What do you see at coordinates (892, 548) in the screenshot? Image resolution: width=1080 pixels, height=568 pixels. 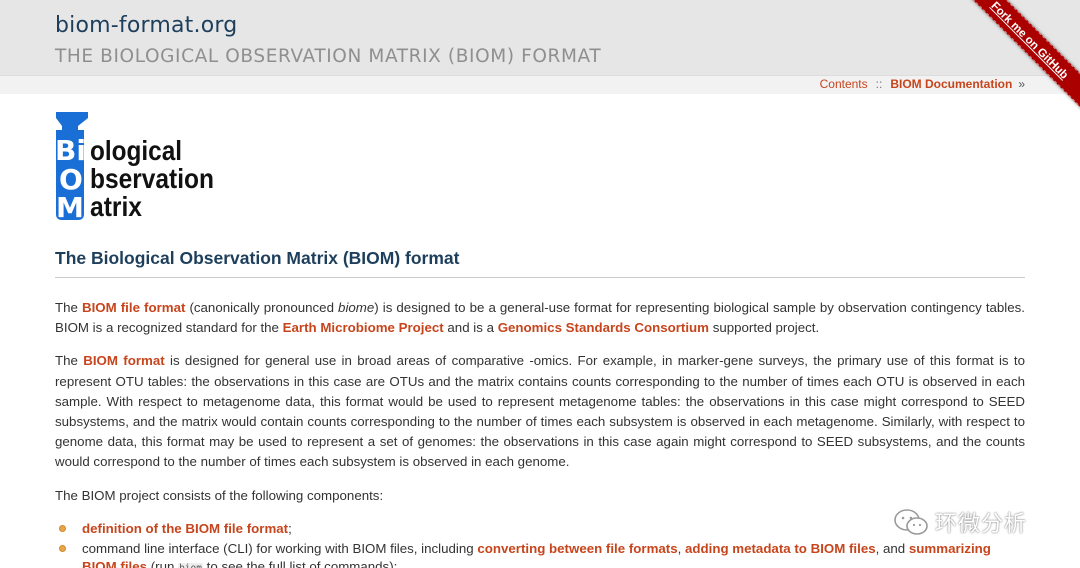 I see `text: , and` at bounding box center [892, 548].